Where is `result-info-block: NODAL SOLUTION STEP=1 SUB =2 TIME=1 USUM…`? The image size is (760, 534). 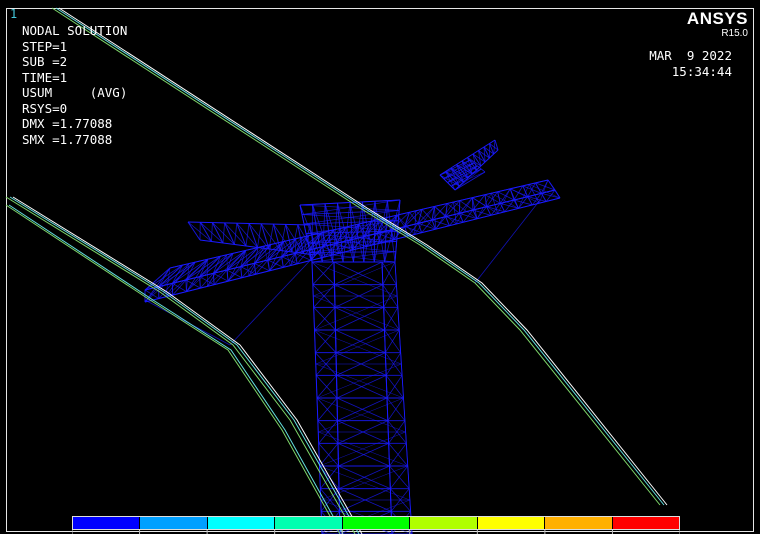
result-info-block: NODAL SOLUTION STEP=1 SUB =2 TIME=1 USUM… is located at coordinates (74, 85).